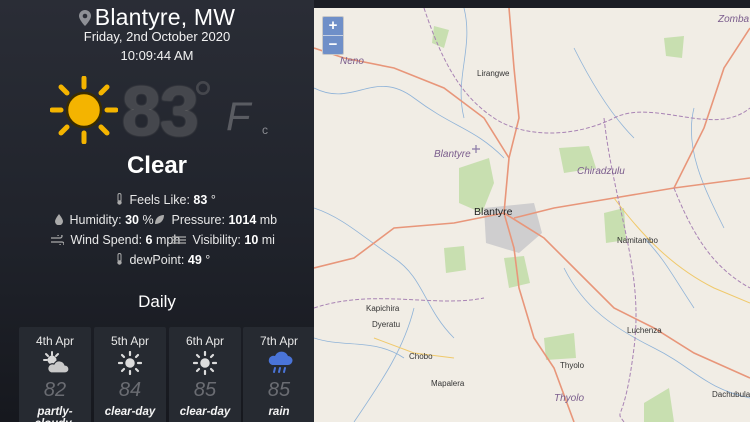  Describe the element at coordinates (279, 341) in the screenshot. I see `day-date: 7th Apr` at that location.